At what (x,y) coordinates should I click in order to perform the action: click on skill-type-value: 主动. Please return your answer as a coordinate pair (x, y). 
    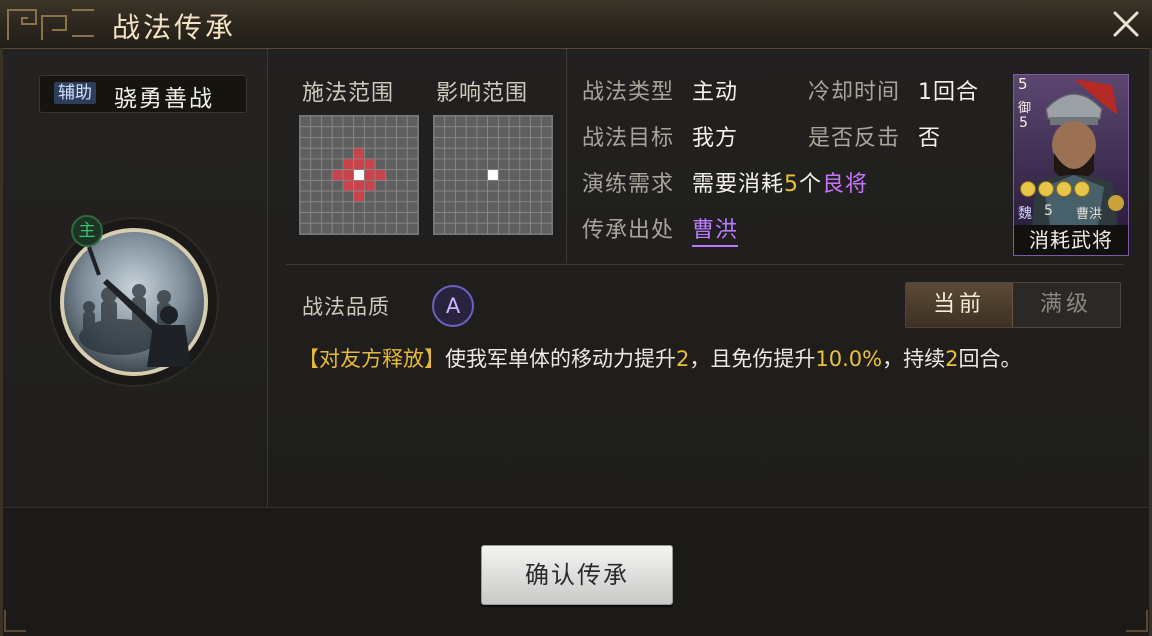
    Looking at the image, I should click on (715, 92).